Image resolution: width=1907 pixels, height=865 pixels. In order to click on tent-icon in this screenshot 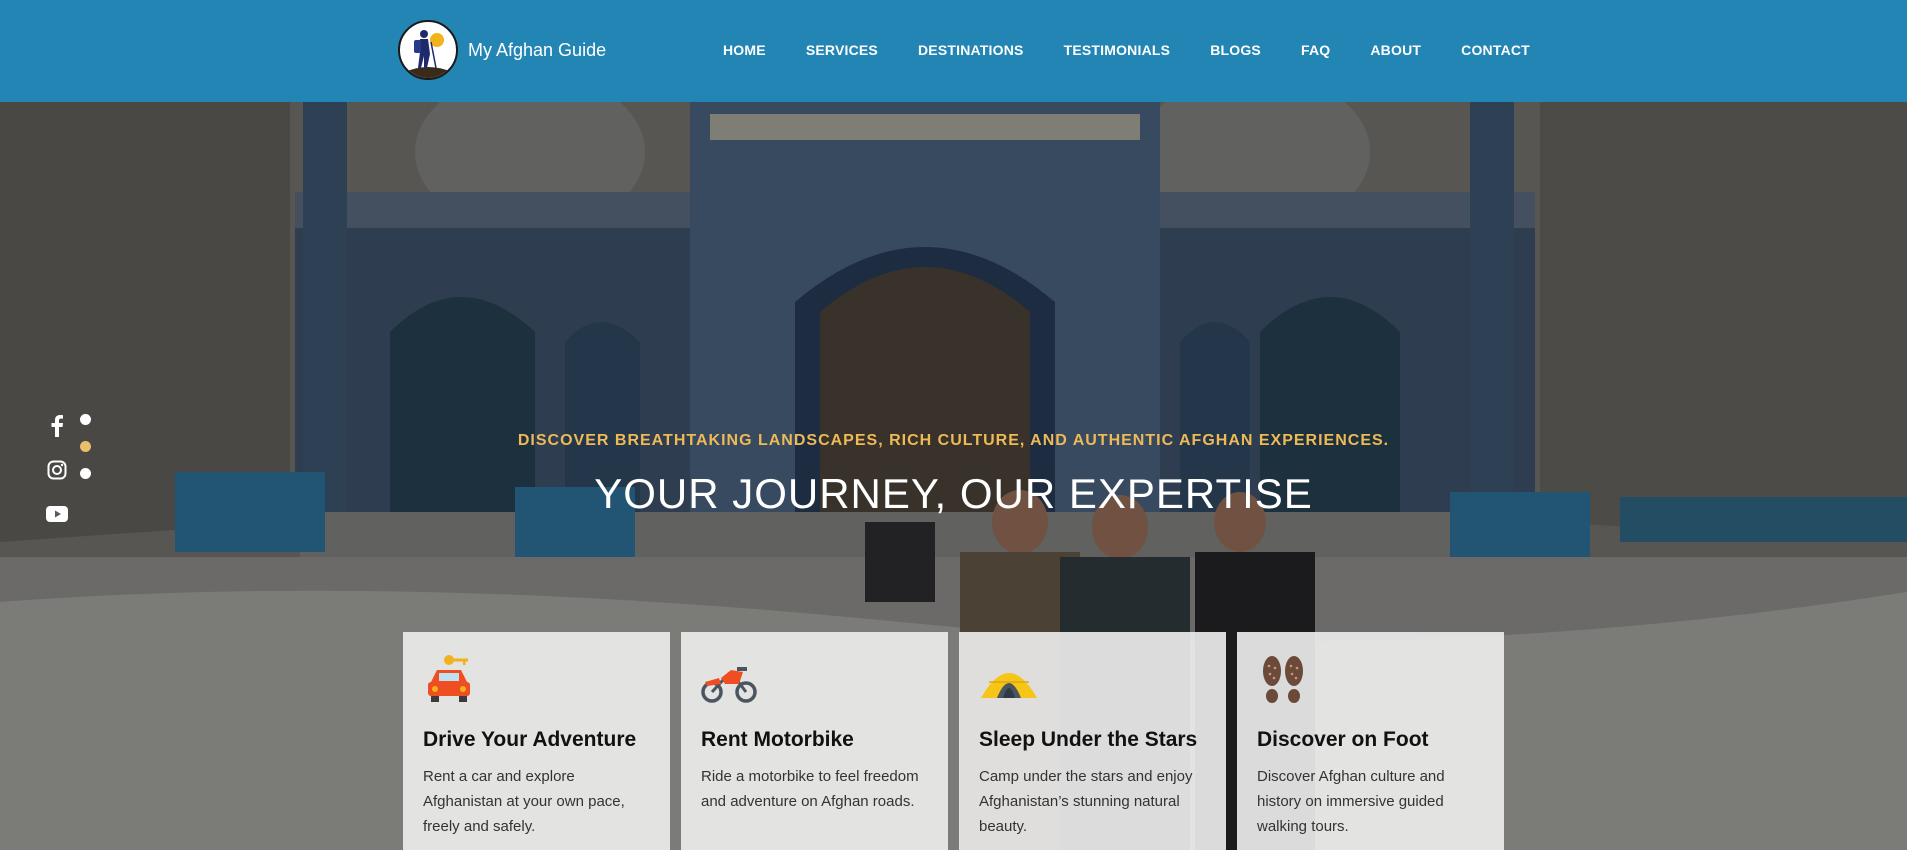, I will do `click(1009, 680)`.